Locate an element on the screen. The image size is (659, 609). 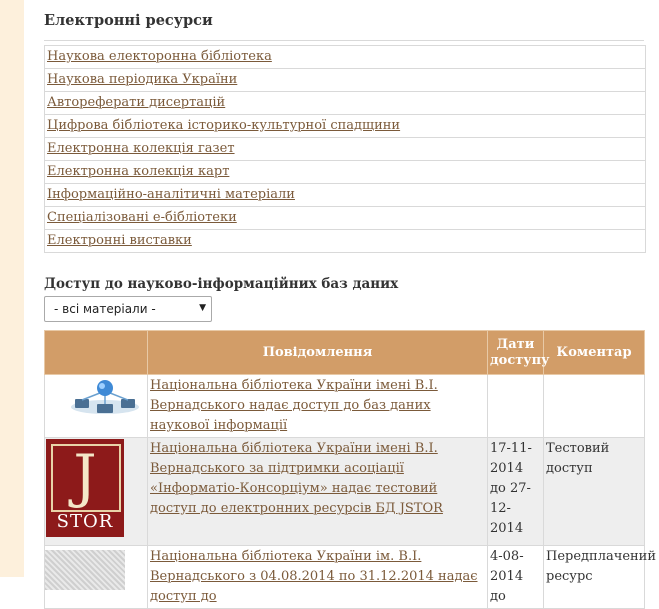
heading-divider is located at coordinates (344, 40).